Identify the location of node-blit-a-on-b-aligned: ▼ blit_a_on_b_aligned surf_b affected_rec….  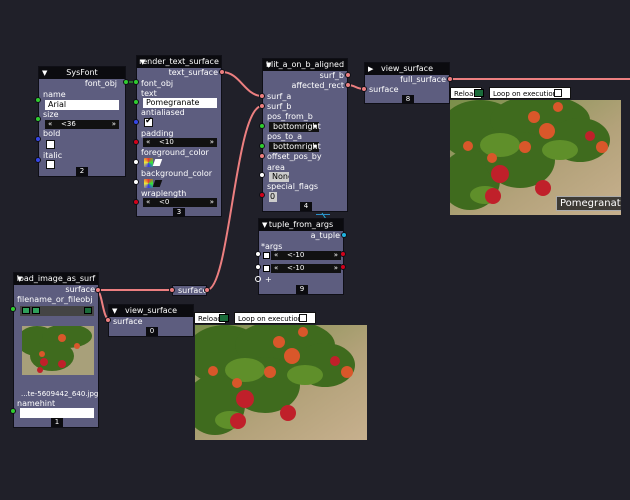
(305, 135).